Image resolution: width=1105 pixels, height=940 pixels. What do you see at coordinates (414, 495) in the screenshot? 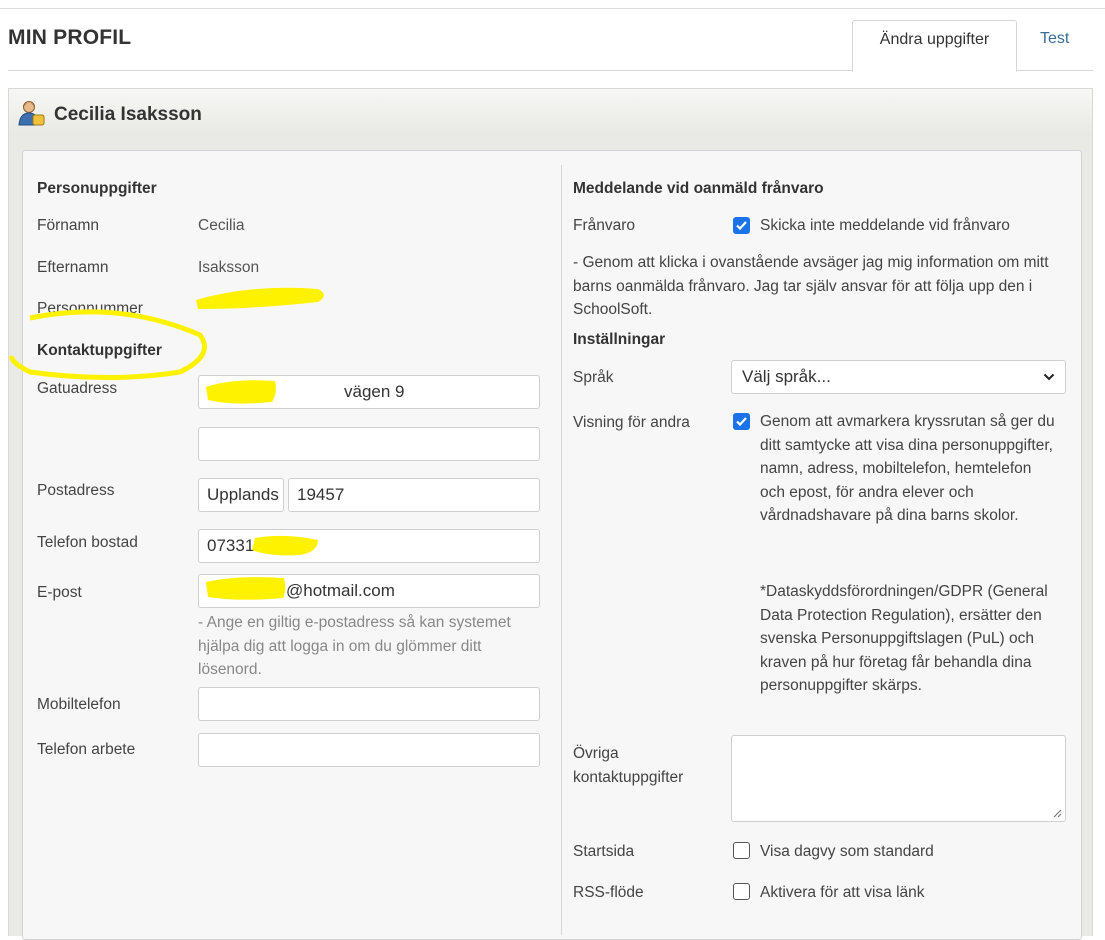
I see `zip-input: 19457` at bounding box center [414, 495].